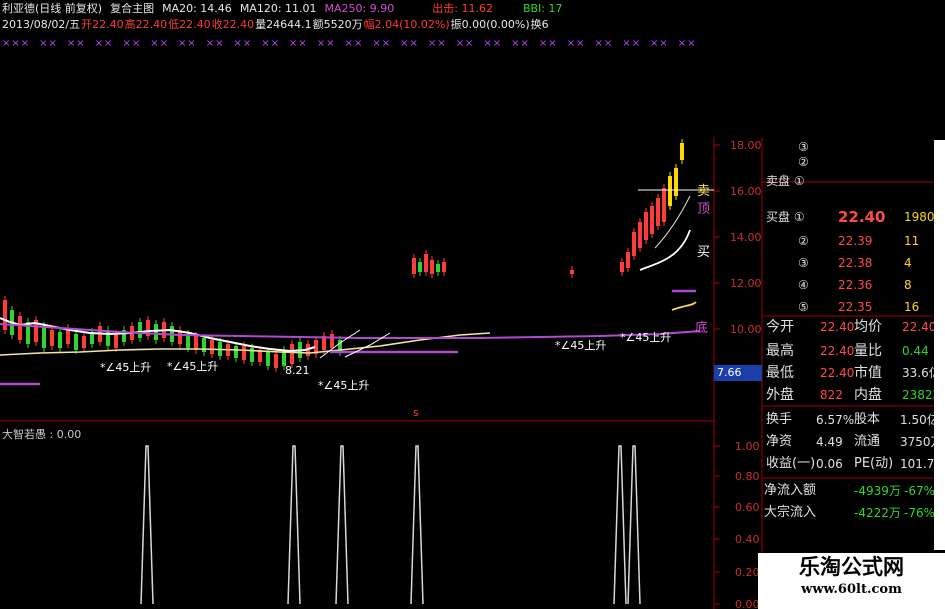 Image resolution: width=945 pixels, height=609 pixels. Describe the element at coordinates (747, 539) in the screenshot. I see `indicator-tick-label: 0.40` at that location.